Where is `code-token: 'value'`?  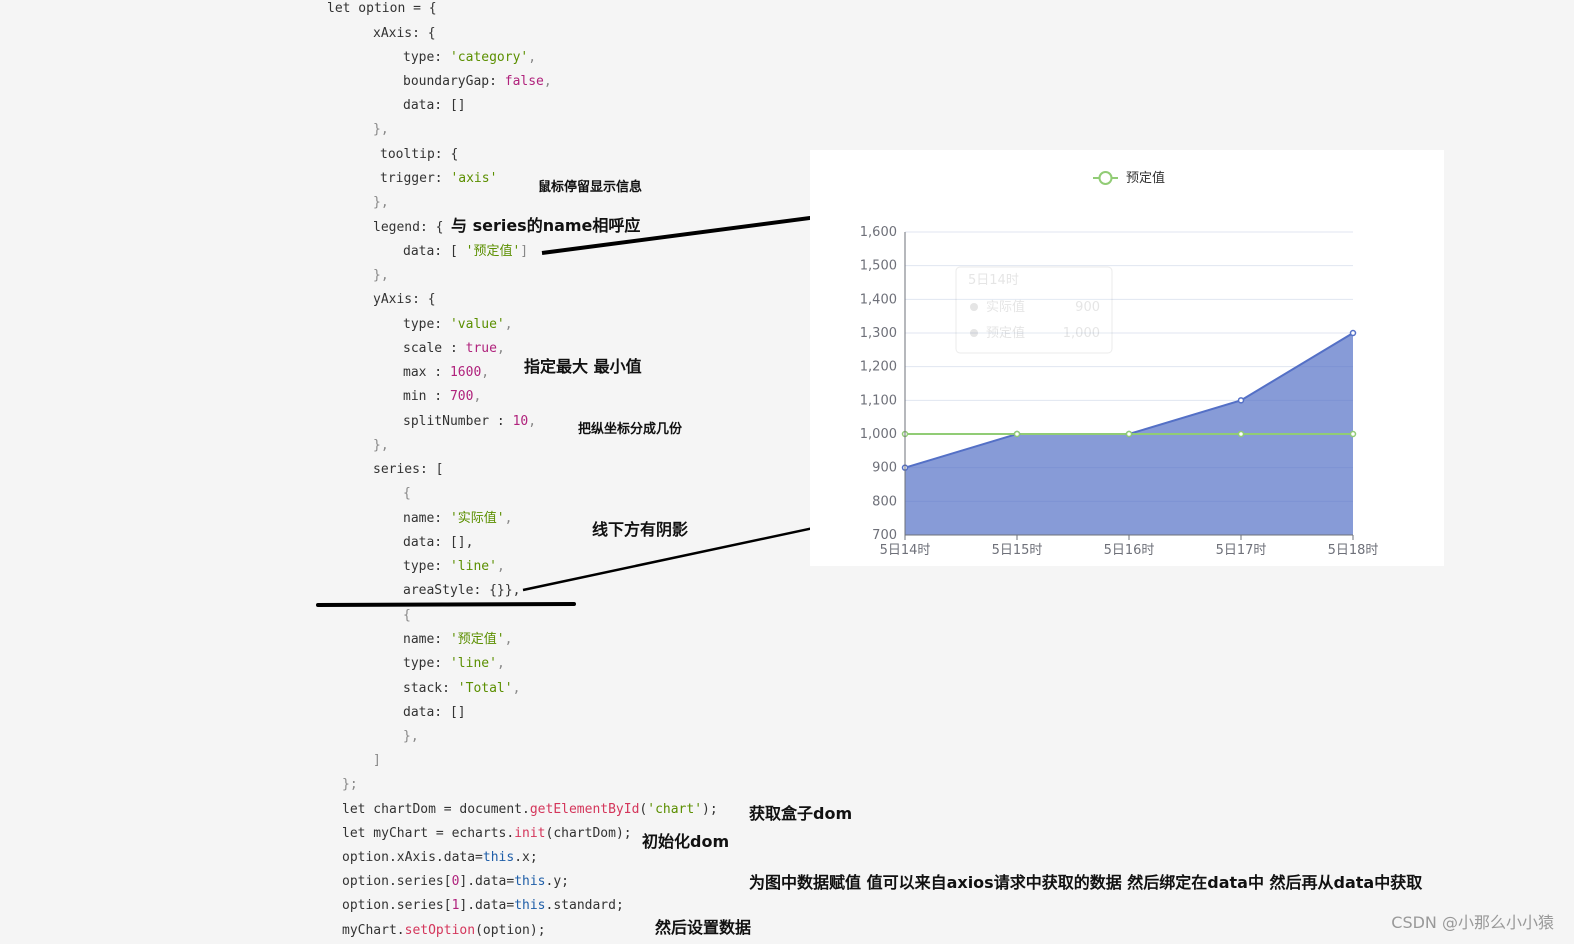 code-token: 'value' is located at coordinates (477, 324).